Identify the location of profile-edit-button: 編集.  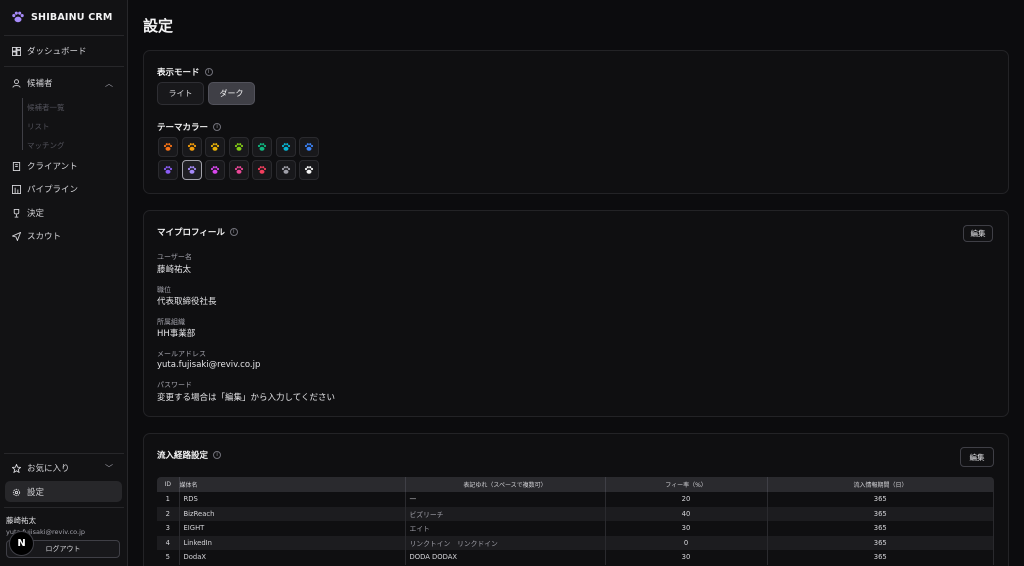
(978, 233).